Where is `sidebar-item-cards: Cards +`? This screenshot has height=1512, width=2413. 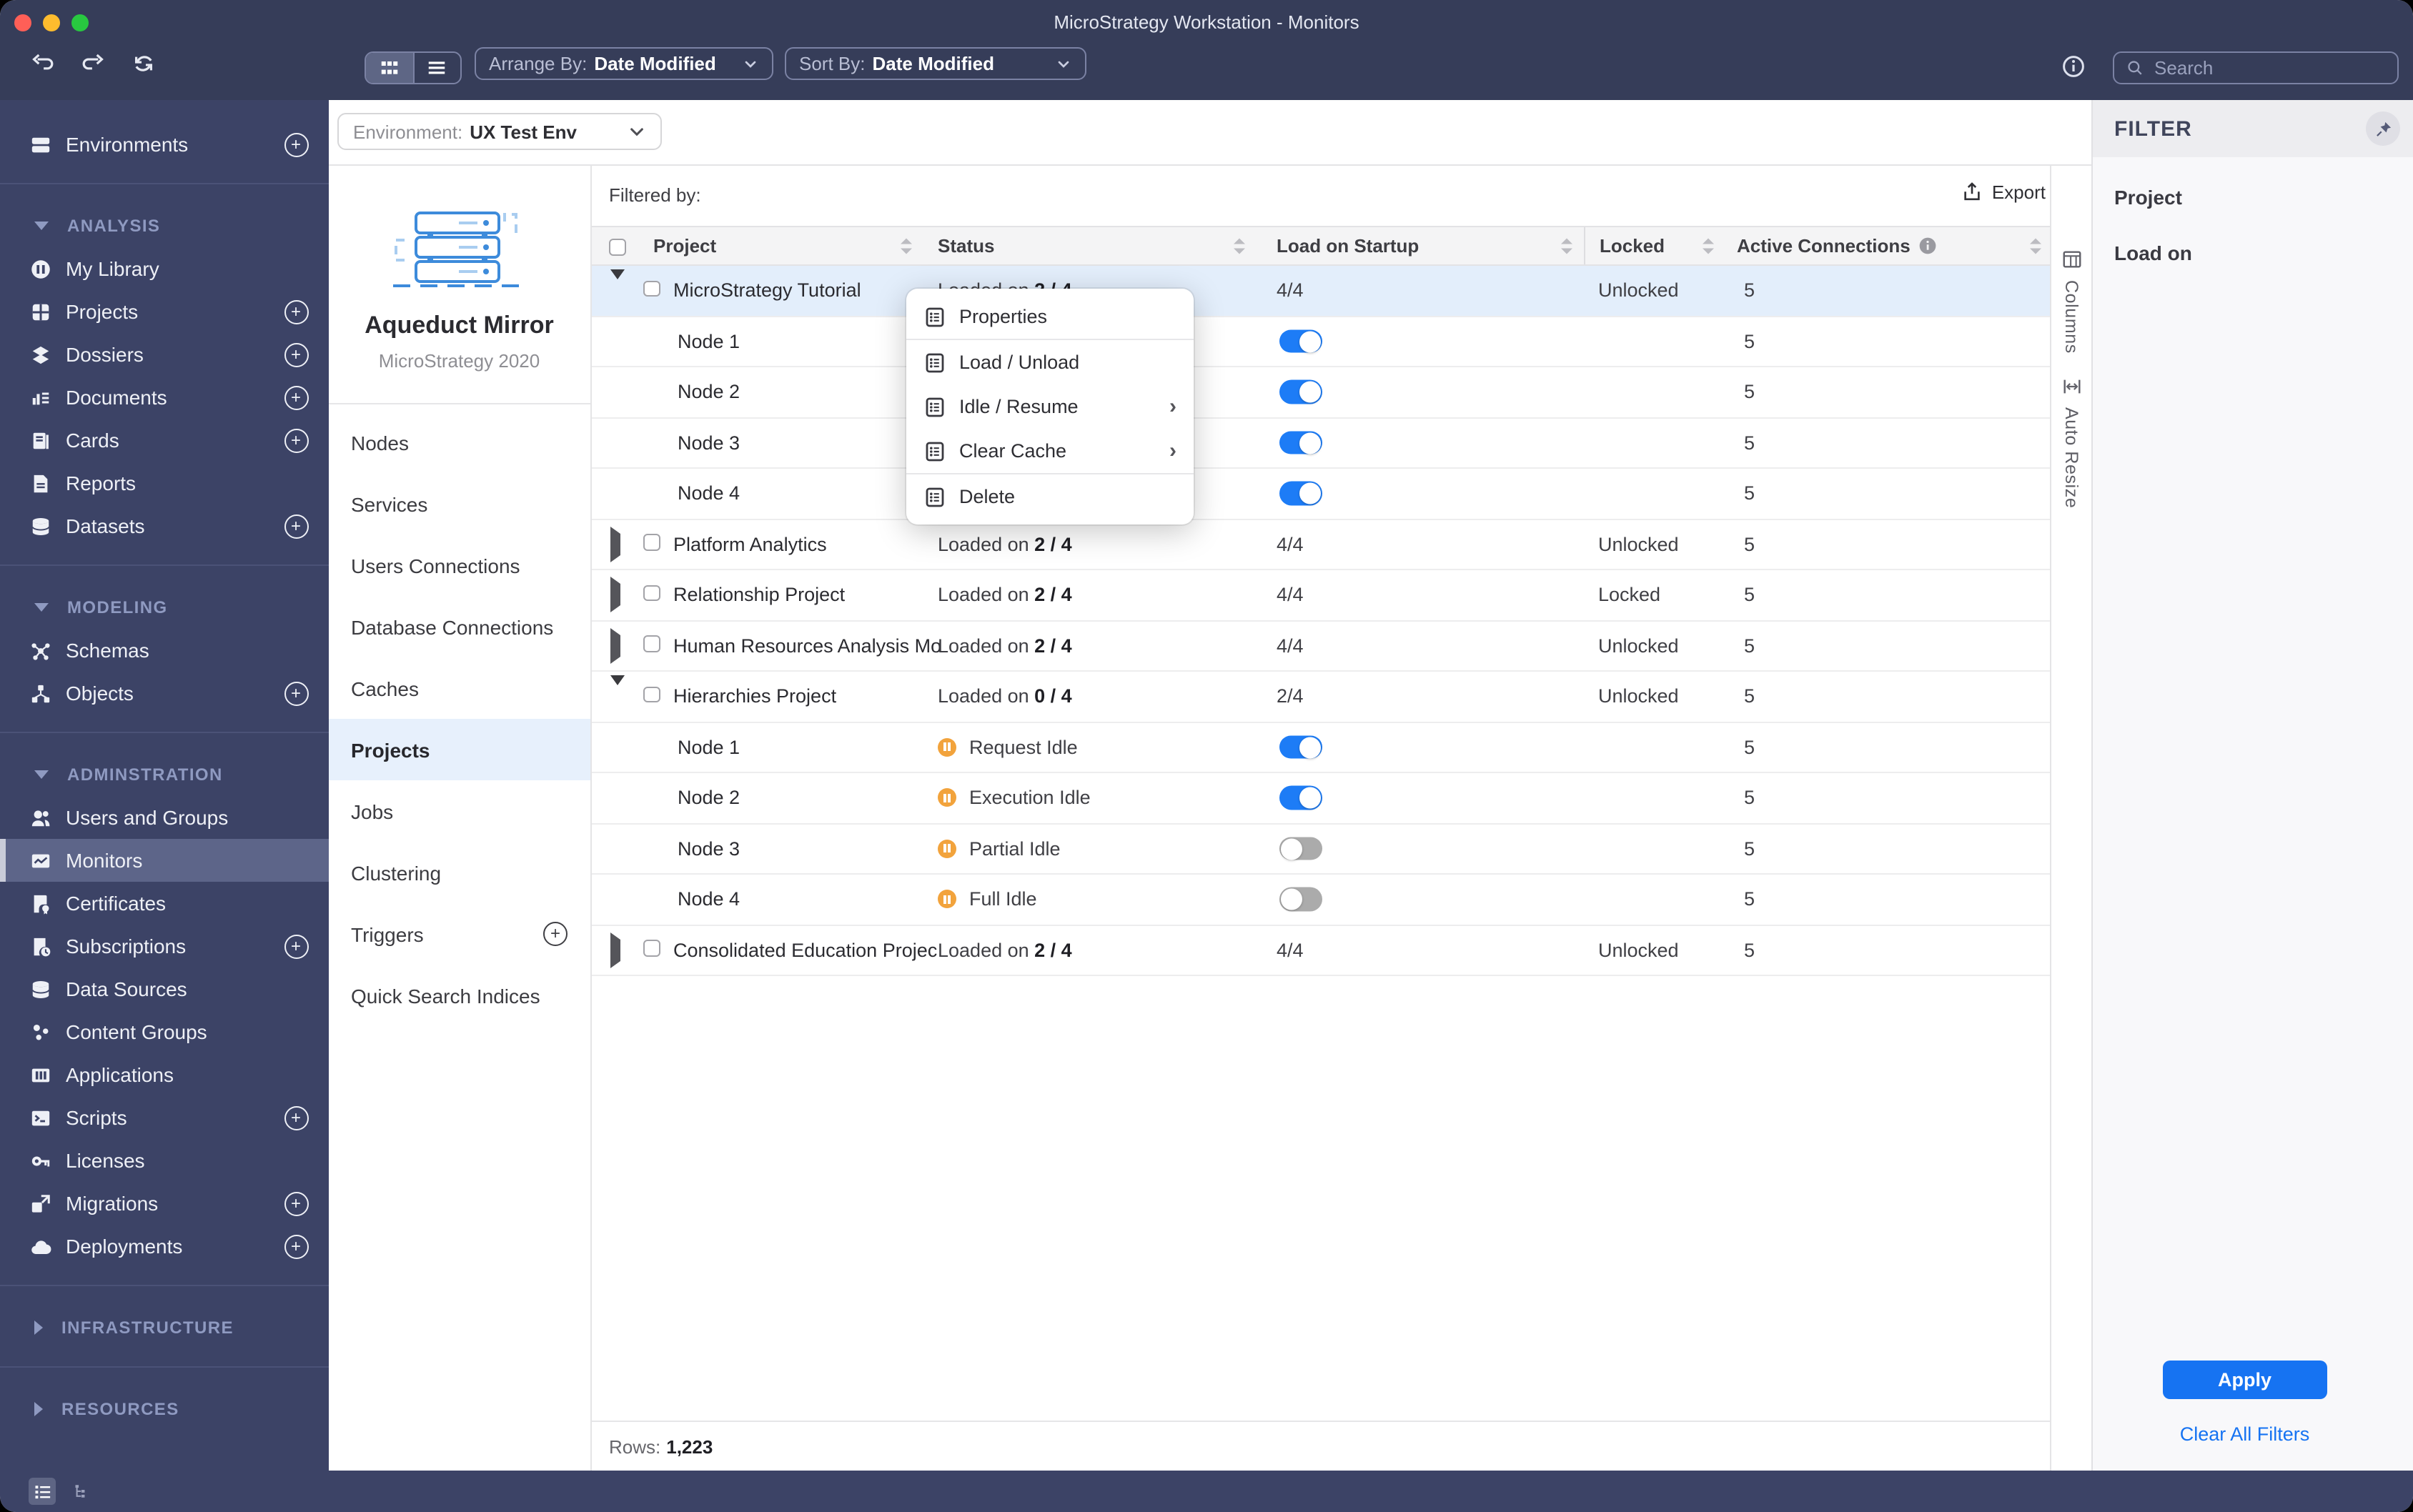 sidebar-item-cards: Cards + is located at coordinates (164, 441).